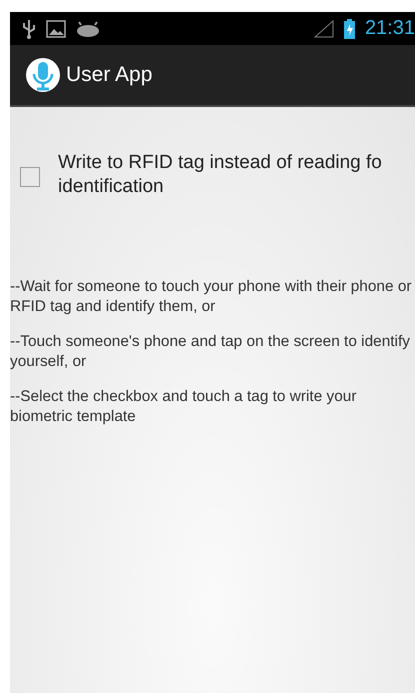  What do you see at coordinates (30, 176) in the screenshot?
I see `checkbox` at bounding box center [30, 176].